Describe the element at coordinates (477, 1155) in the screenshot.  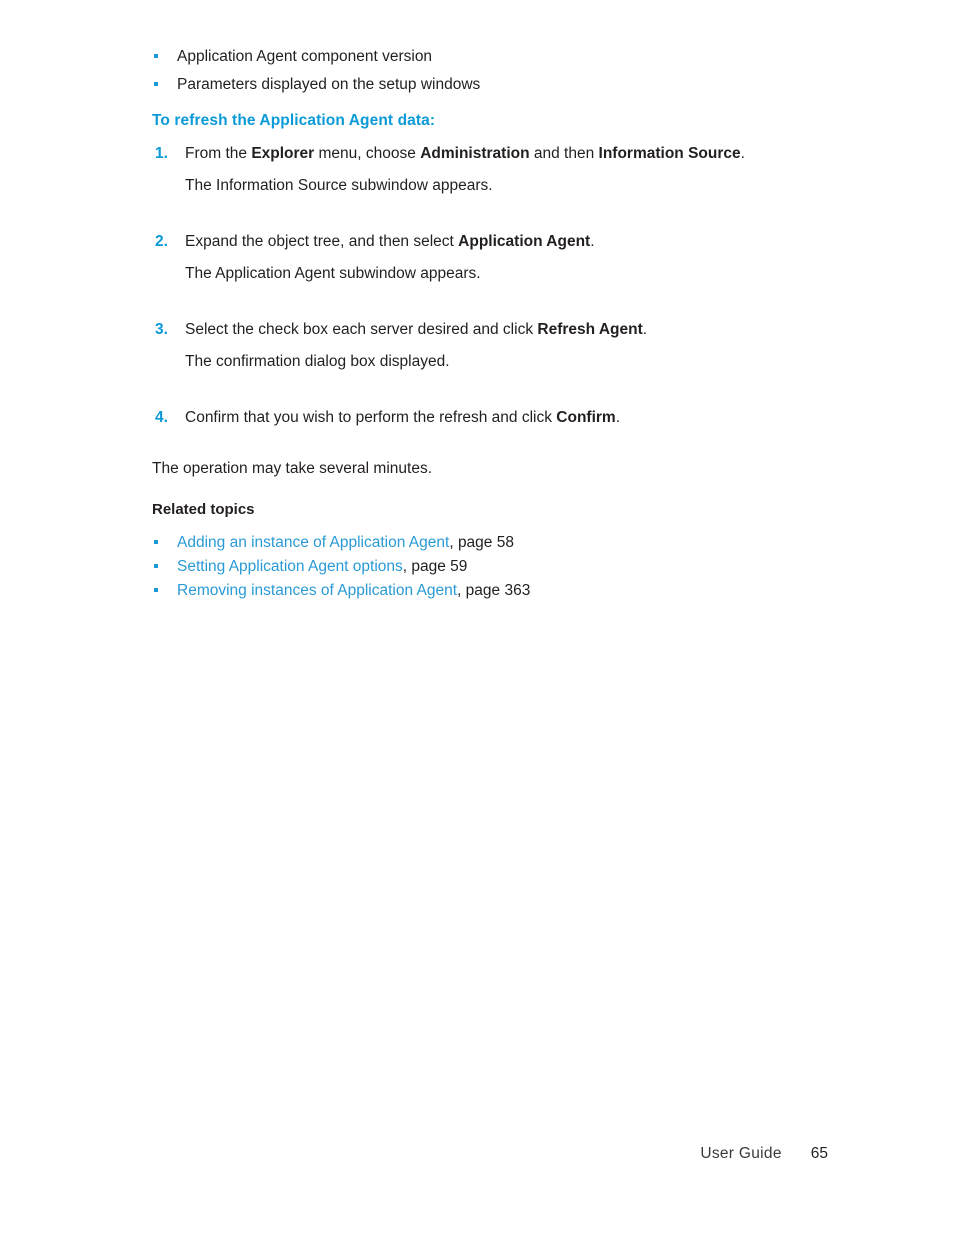
I see `page-footer: User Guide 65` at that location.